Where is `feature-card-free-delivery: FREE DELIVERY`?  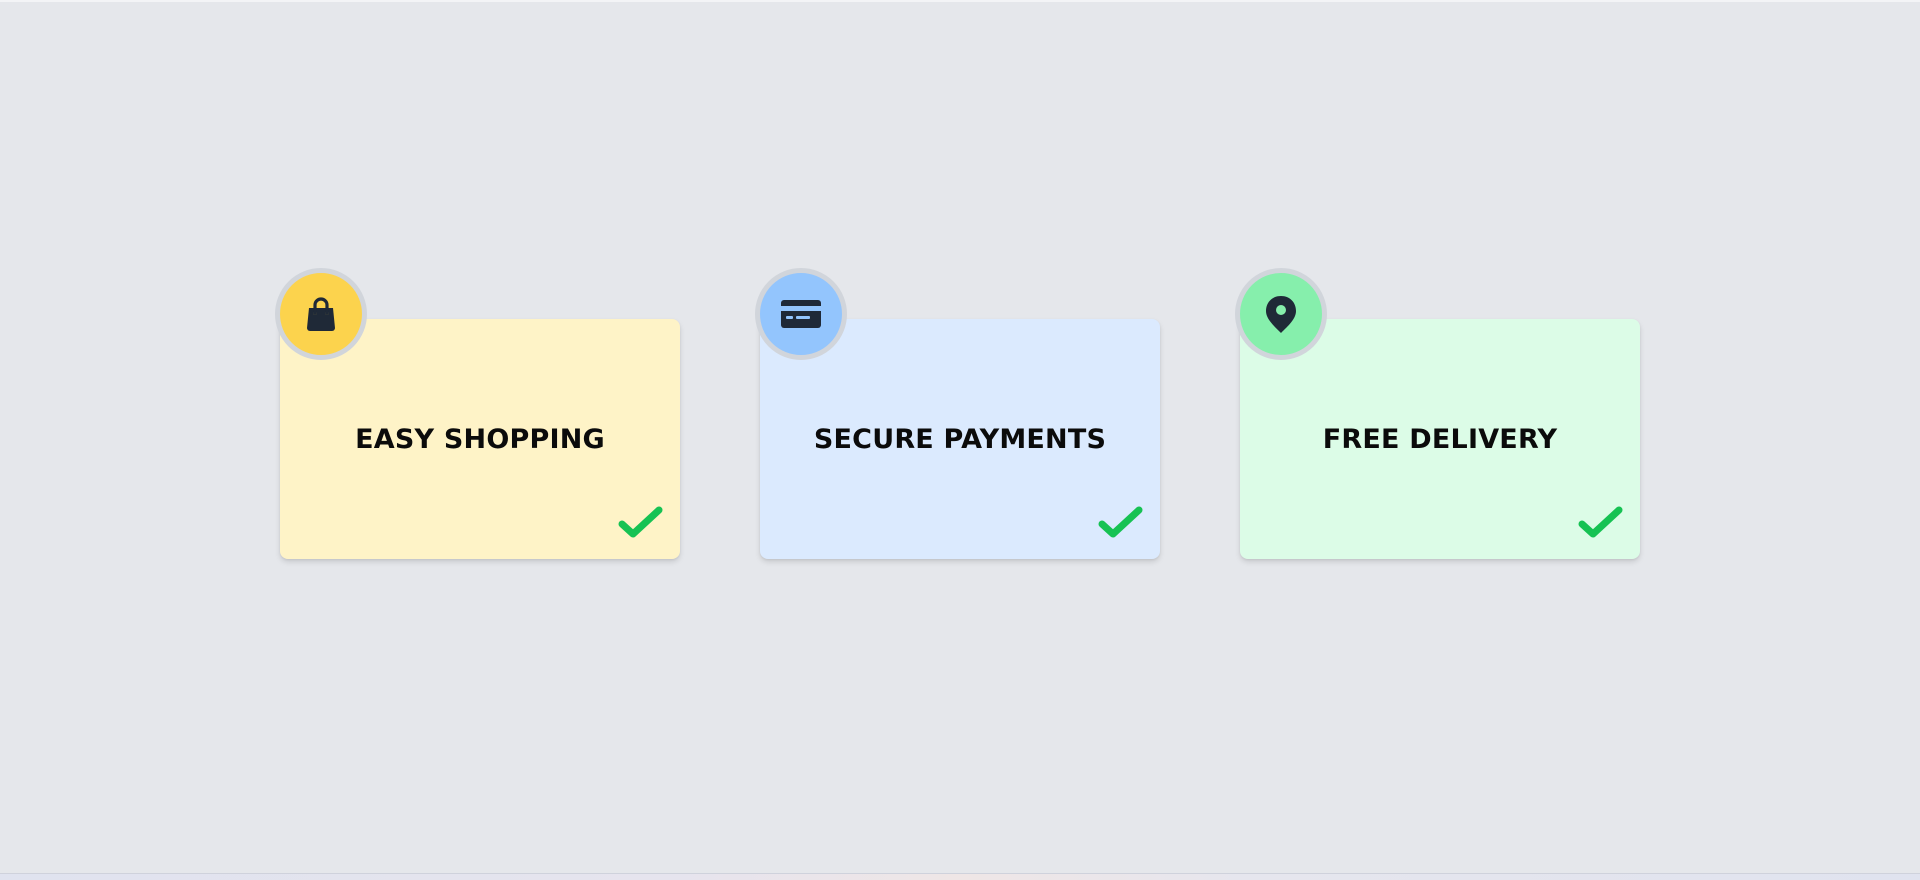 feature-card-free-delivery: FREE DELIVERY is located at coordinates (1437, 413).